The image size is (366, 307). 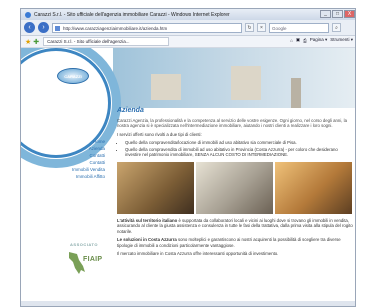 What do you see at coordinates (147, 239) in the screenshot?
I see `solutions-title: Le soluzioni in Costa Azzurra` at bounding box center [147, 239].